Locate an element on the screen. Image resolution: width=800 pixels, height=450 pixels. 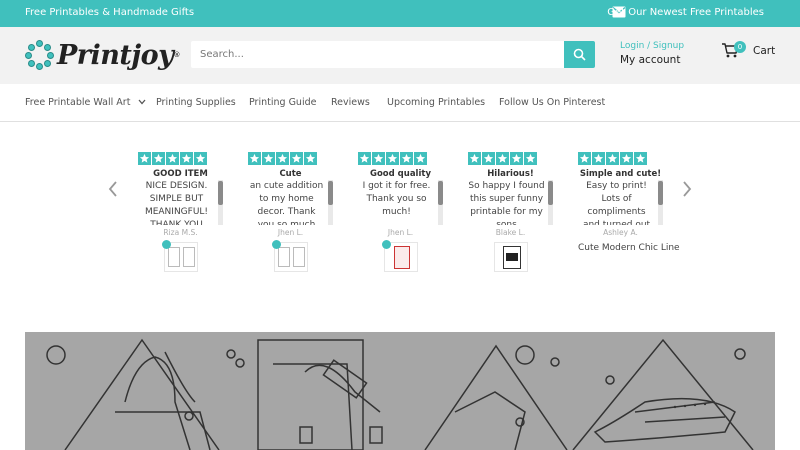
review-title: GOOD ITEM is located at coordinates (180, 174).